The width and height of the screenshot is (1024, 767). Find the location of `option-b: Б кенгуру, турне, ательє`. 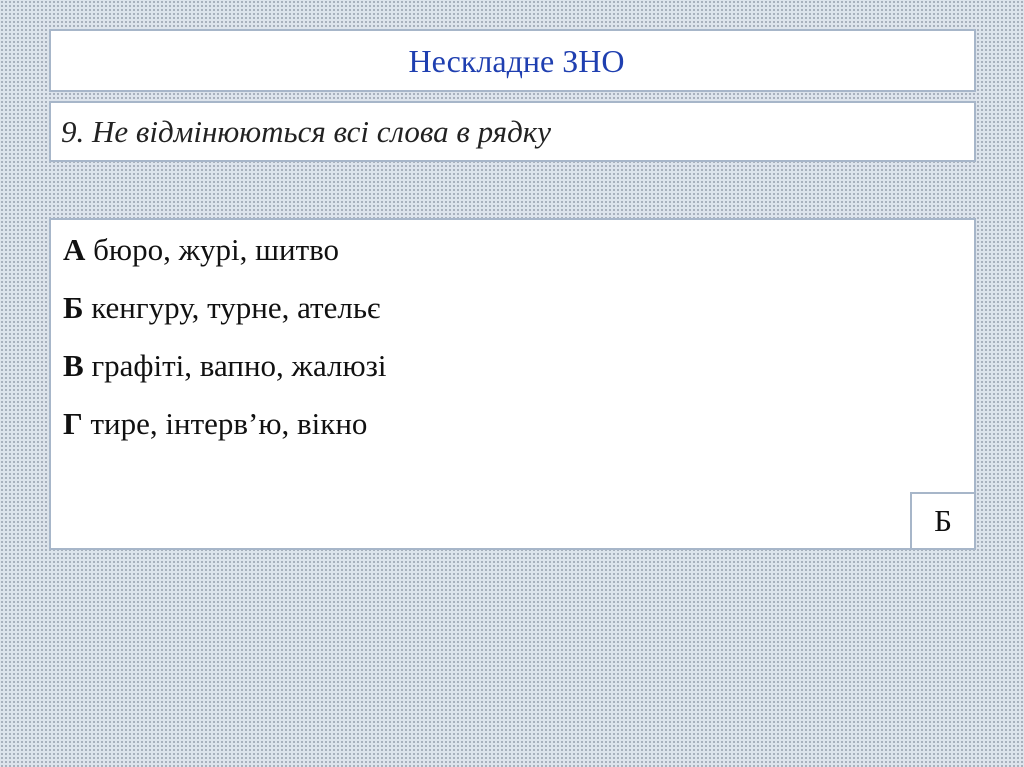

option-b: Б кенгуру, турне, ательє is located at coordinates (221, 307).